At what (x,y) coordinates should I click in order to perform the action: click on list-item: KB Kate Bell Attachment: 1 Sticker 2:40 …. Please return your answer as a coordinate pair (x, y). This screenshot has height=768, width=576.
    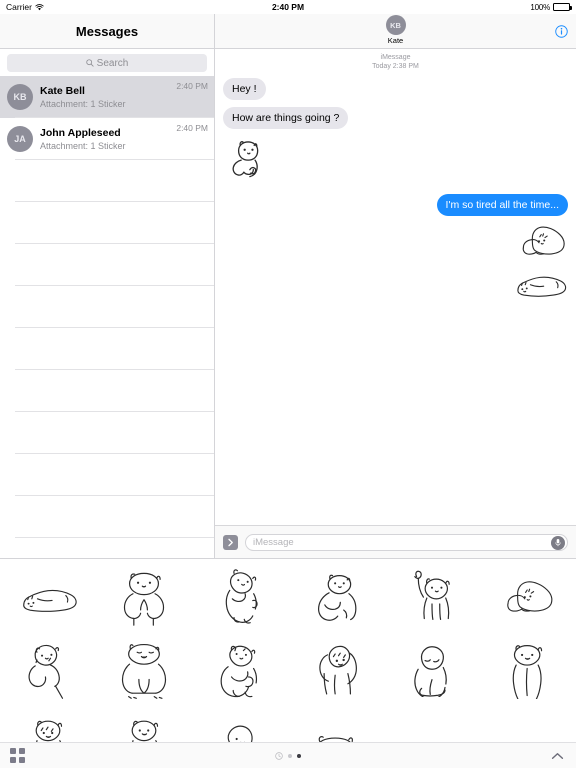
    Looking at the image, I should click on (107, 97).